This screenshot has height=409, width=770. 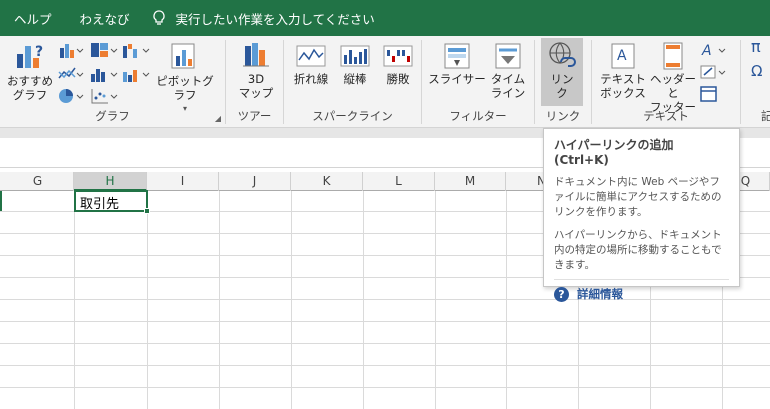 I want to click on recommended-charts-label: おすすめ グラフ, so click(x=30, y=88).